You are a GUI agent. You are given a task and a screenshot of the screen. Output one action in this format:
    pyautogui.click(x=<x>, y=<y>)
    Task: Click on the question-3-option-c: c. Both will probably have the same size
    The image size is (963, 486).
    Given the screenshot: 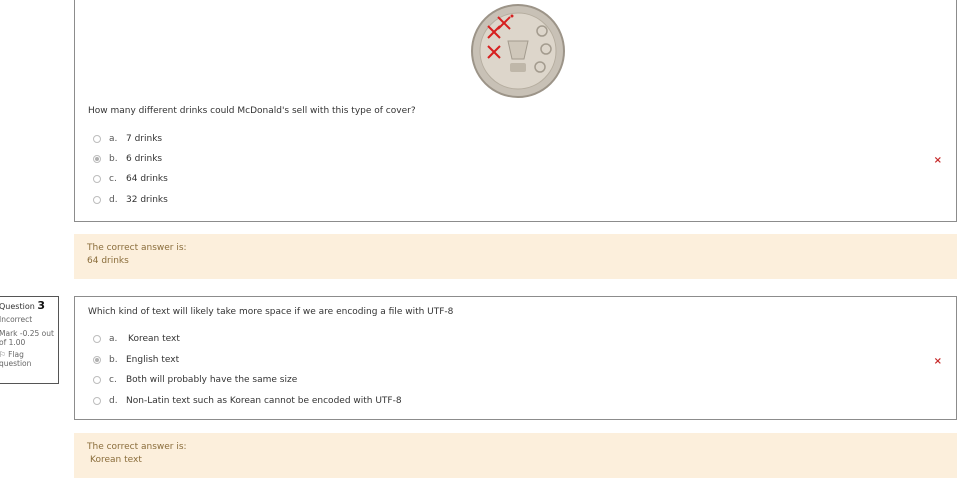 What is the action you would take?
    pyautogui.click(x=195, y=380)
    